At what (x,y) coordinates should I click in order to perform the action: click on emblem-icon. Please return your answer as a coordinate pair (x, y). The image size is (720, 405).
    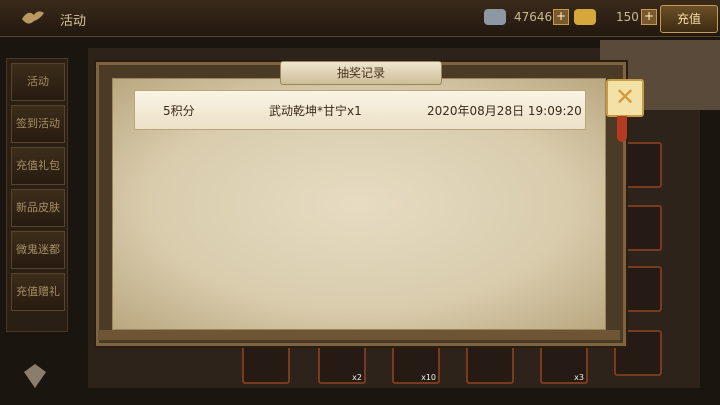
    Looking at the image, I should click on (35, 376).